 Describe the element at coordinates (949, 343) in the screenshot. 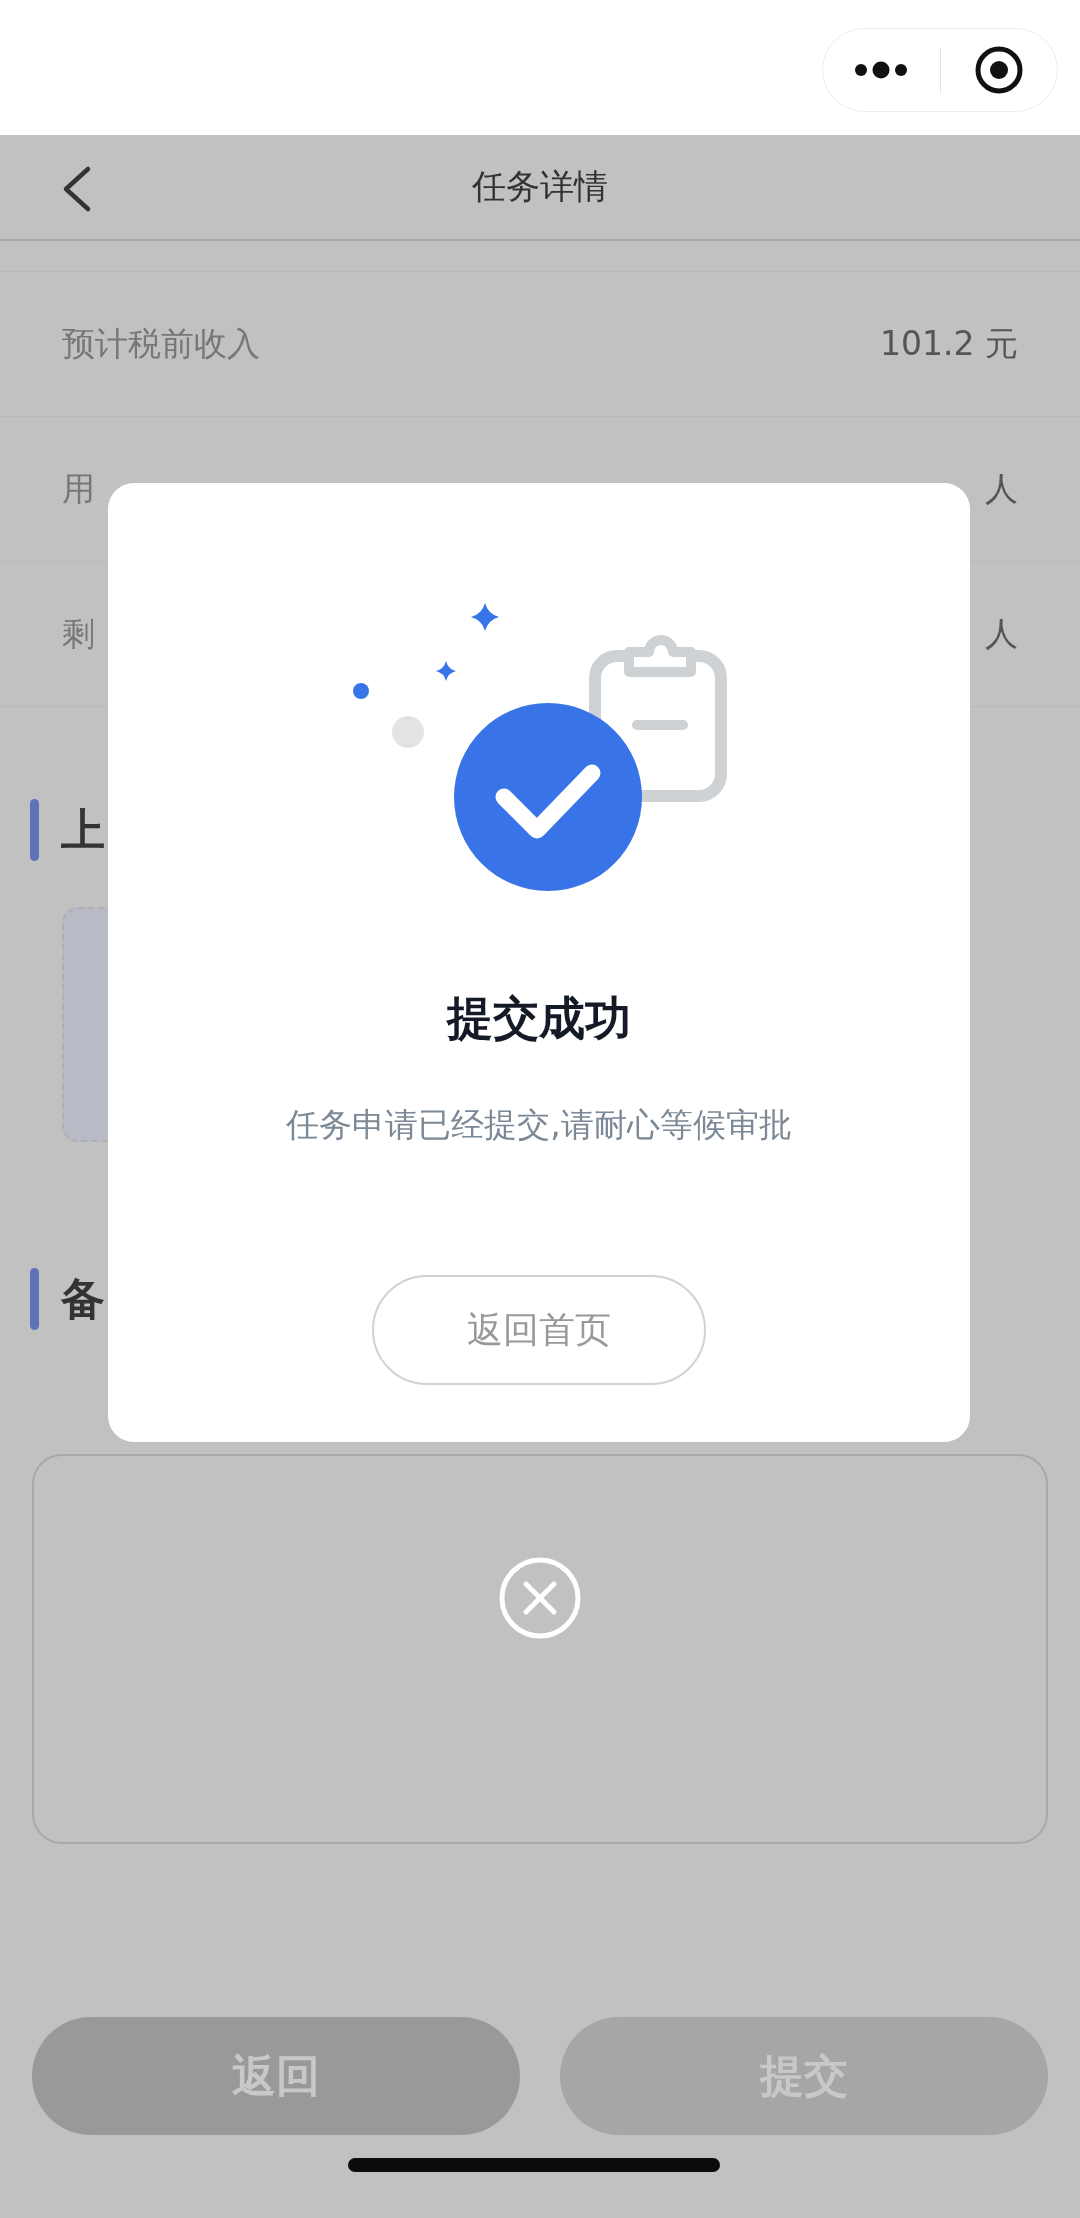

I see `row-value: 101.2 元` at that location.